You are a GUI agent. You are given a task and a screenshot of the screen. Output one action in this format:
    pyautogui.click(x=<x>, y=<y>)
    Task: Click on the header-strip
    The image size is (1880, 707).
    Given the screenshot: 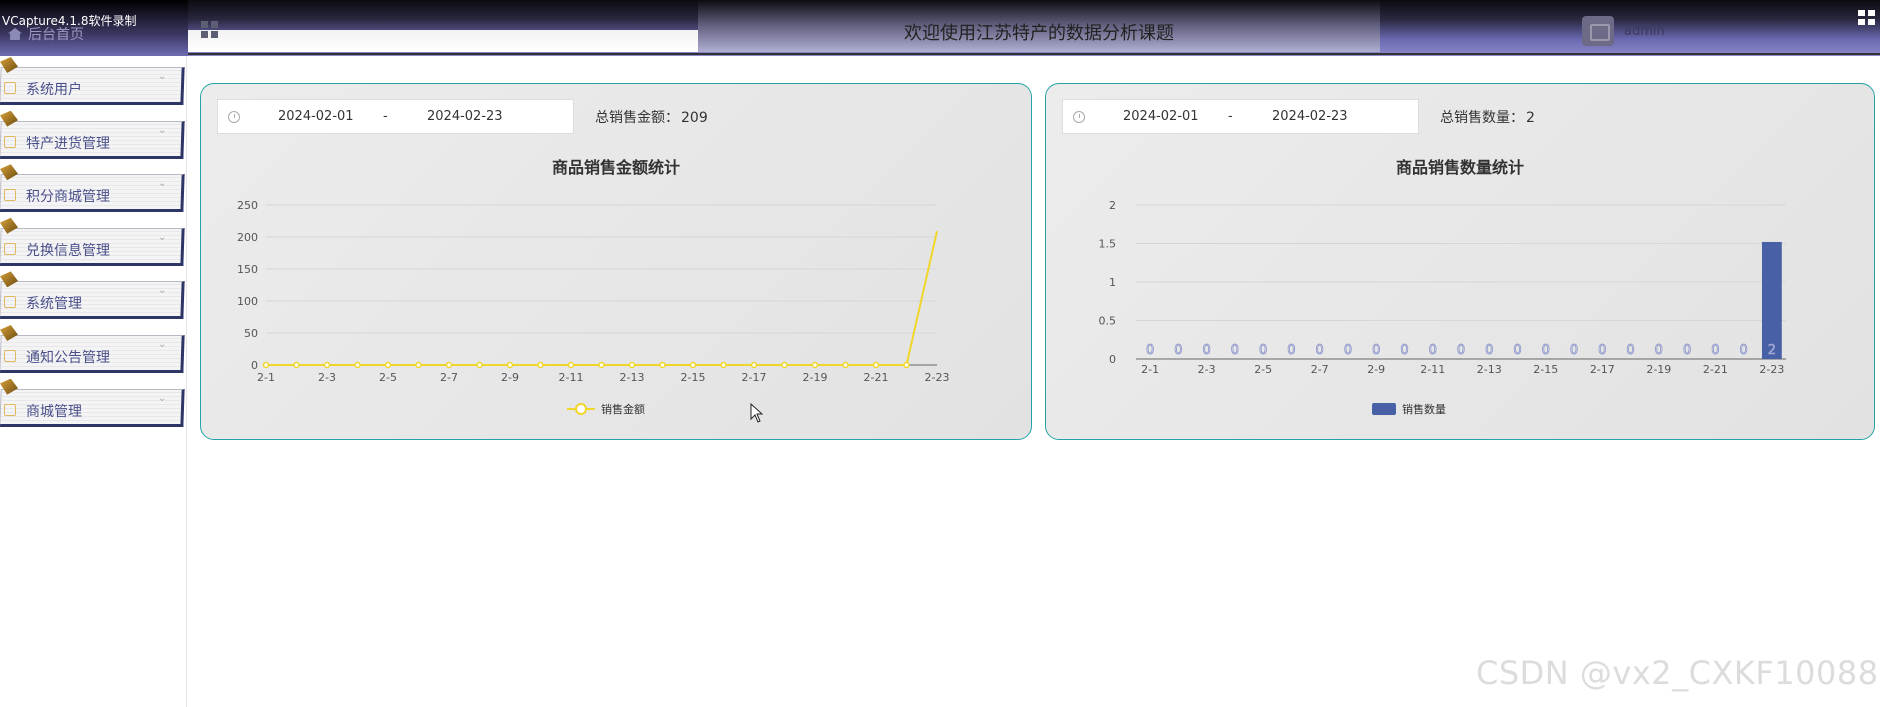 What is the action you would take?
    pyautogui.click(x=443, y=41)
    